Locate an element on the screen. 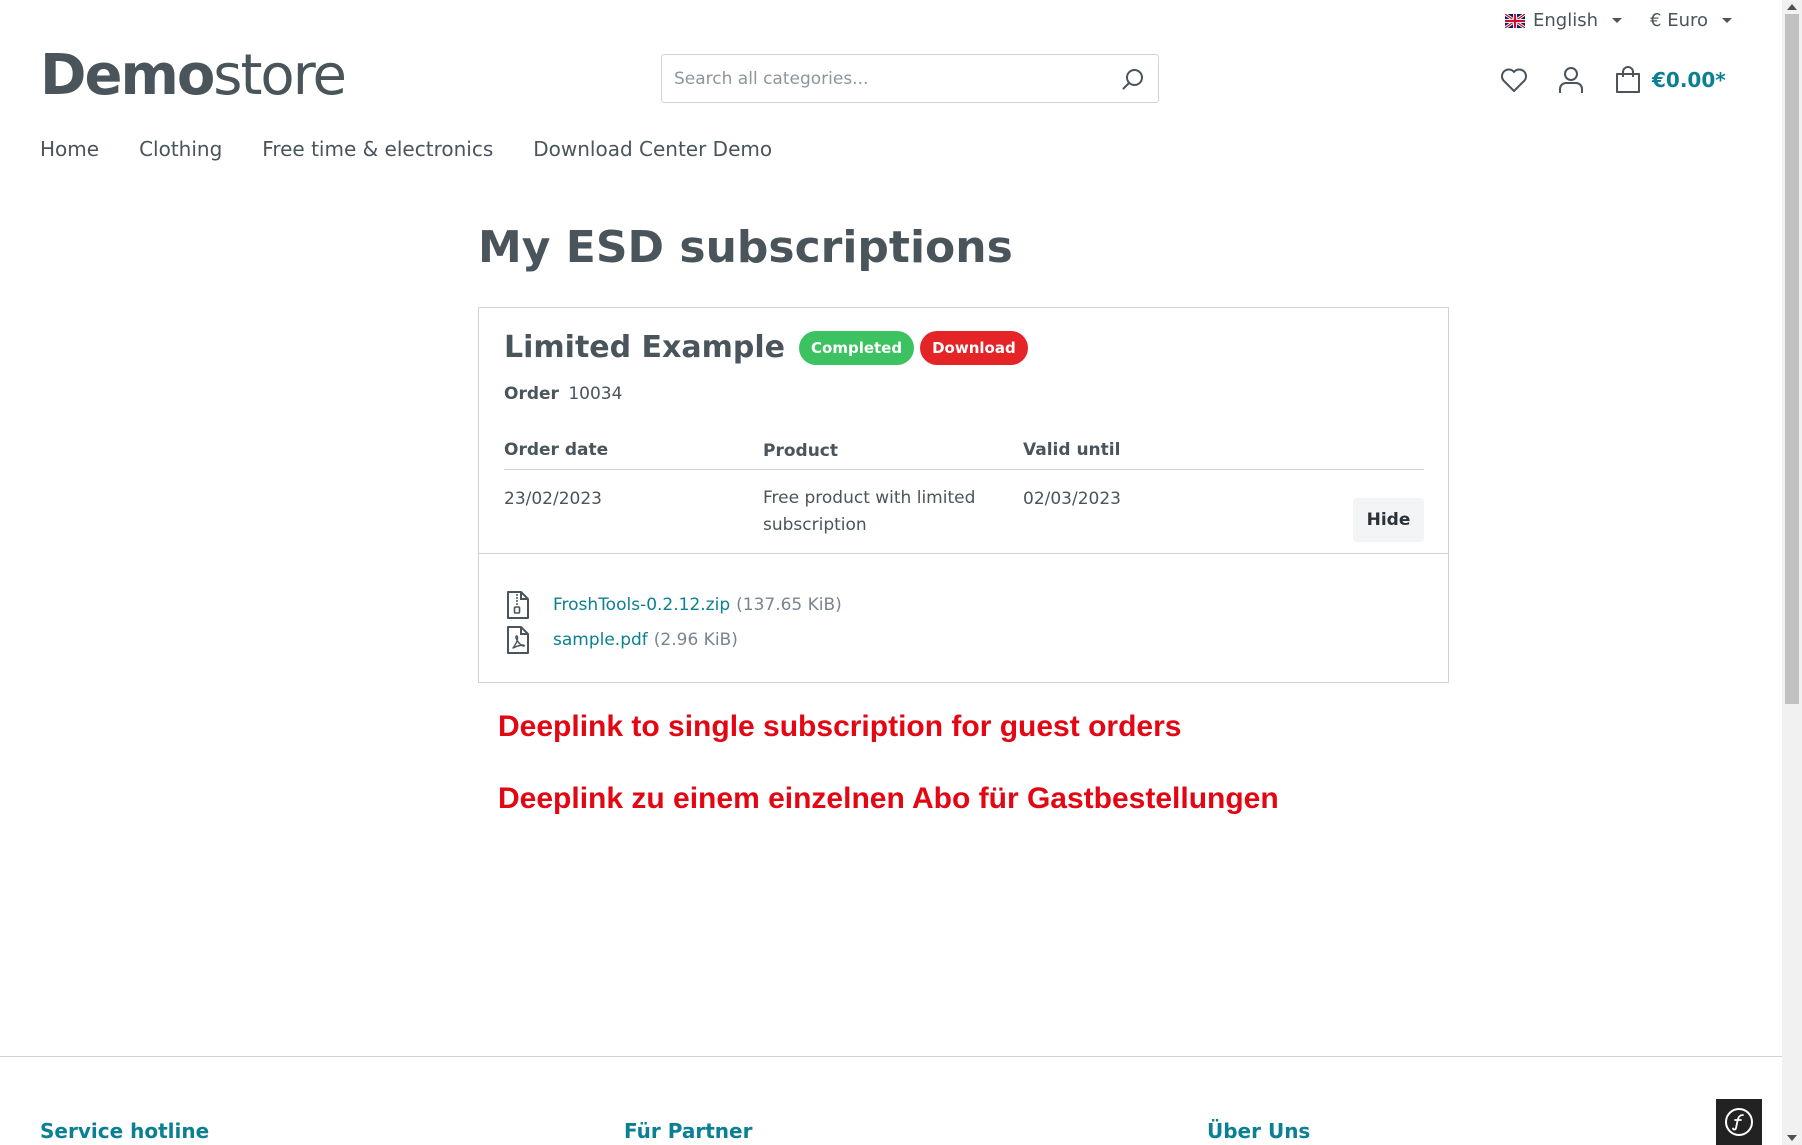 The image size is (1802, 1145). symfony-toolbar-toggle is located at coordinates (1739, 1122).